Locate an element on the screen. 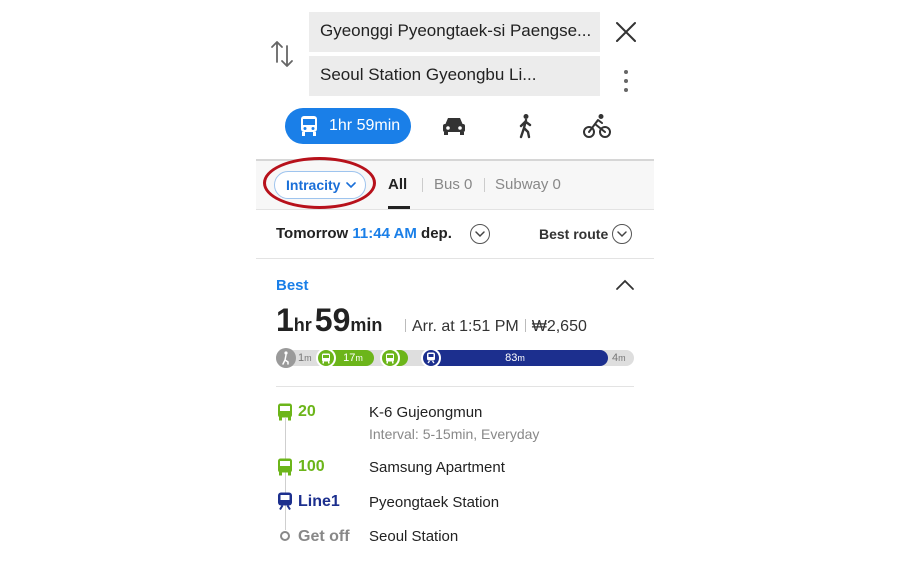 Image resolution: width=910 pixels, height=568 pixels. step-interval: Interval: 5-15min, Everyday is located at coordinates (454, 434).